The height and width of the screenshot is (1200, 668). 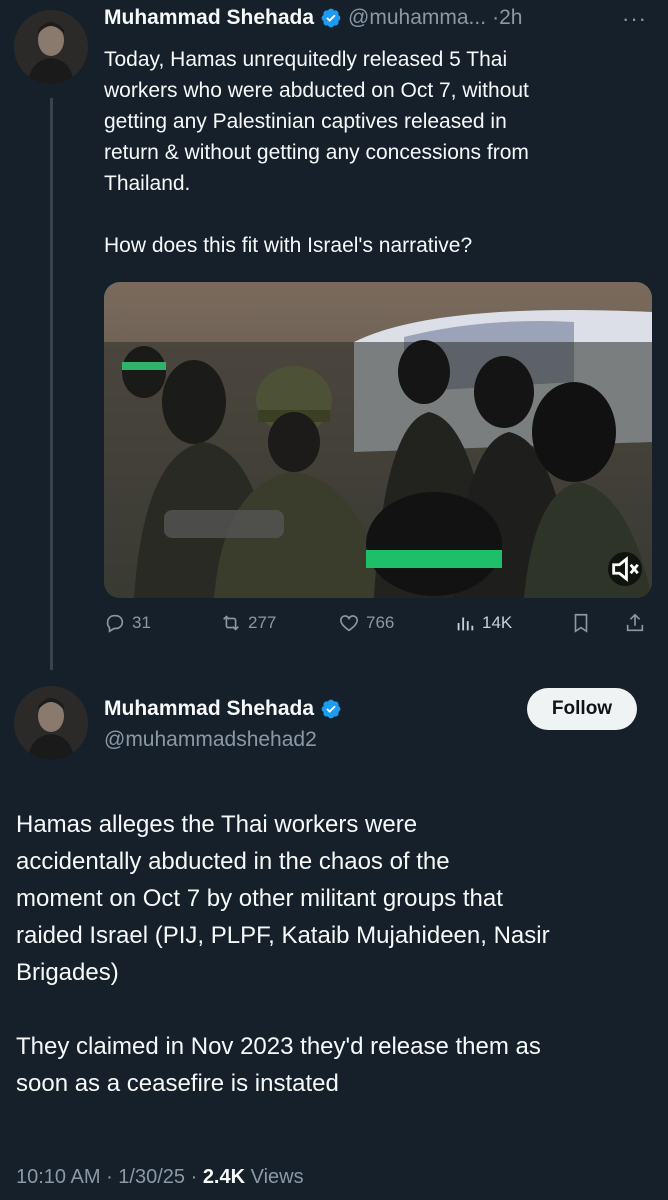 I want to click on bookmark-icon, so click(x=581, y=623).